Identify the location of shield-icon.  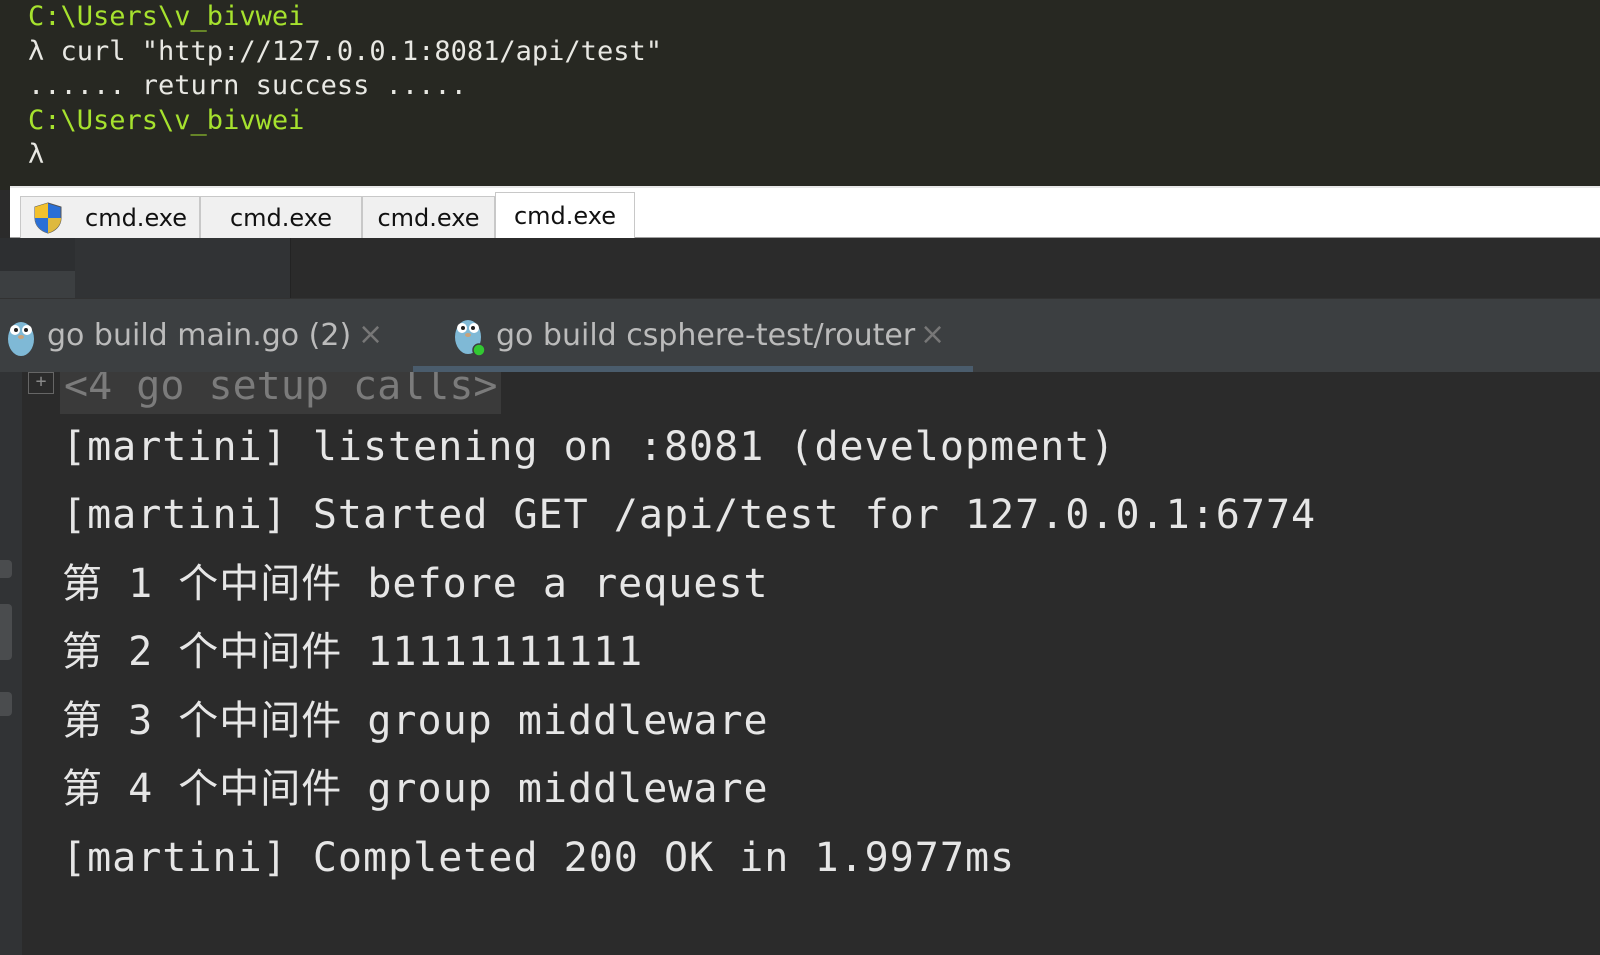
(48, 218).